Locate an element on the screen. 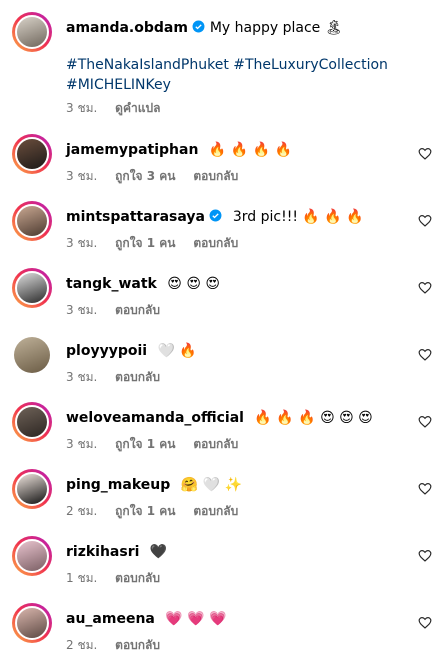 The height and width of the screenshot is (663, 446). hashtag: #MICHELINKey is located at coordinates (118, 85).